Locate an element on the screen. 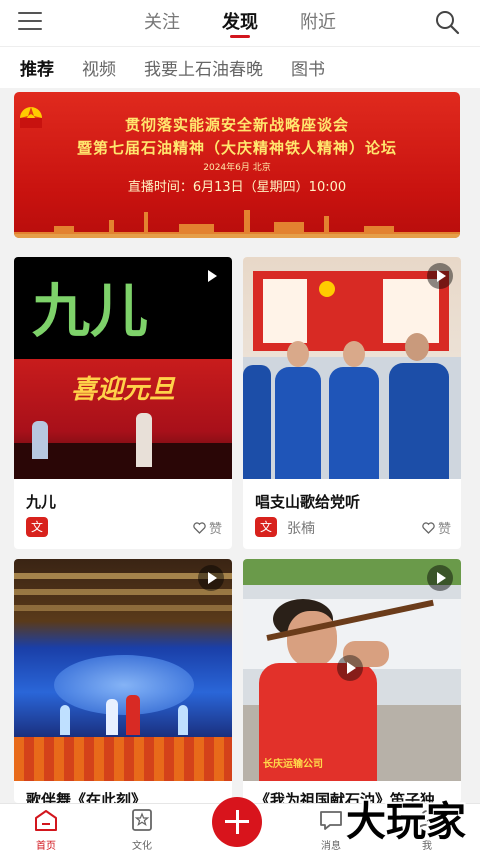 This screenshot has width=480, height=853. top-bar: 关注 发现 附近 is located at coordinates (240, 23).